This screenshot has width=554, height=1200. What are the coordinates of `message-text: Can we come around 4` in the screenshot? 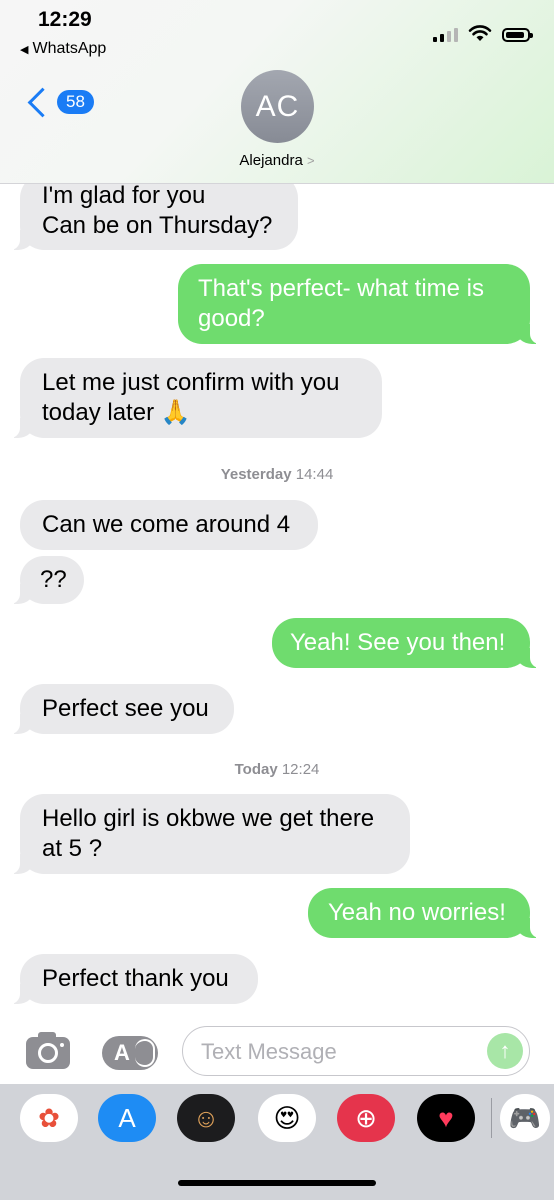 It's located at (166, 524).